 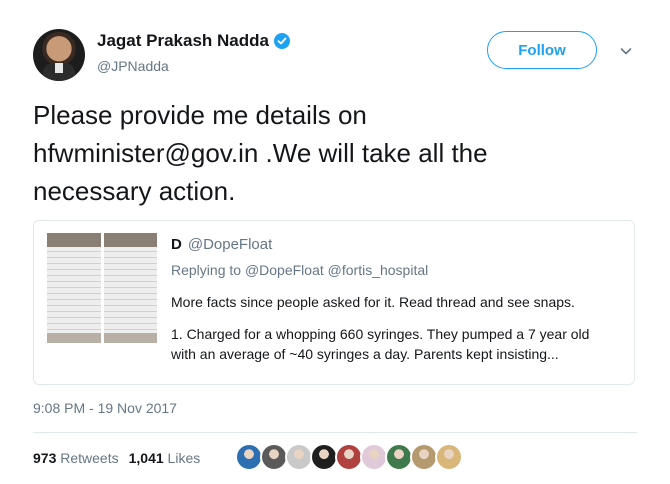 What do you see at coordinates (133, 66) in the screenshot?
I see `author-handle: @JPNadda` at bounding box center [133, 66].